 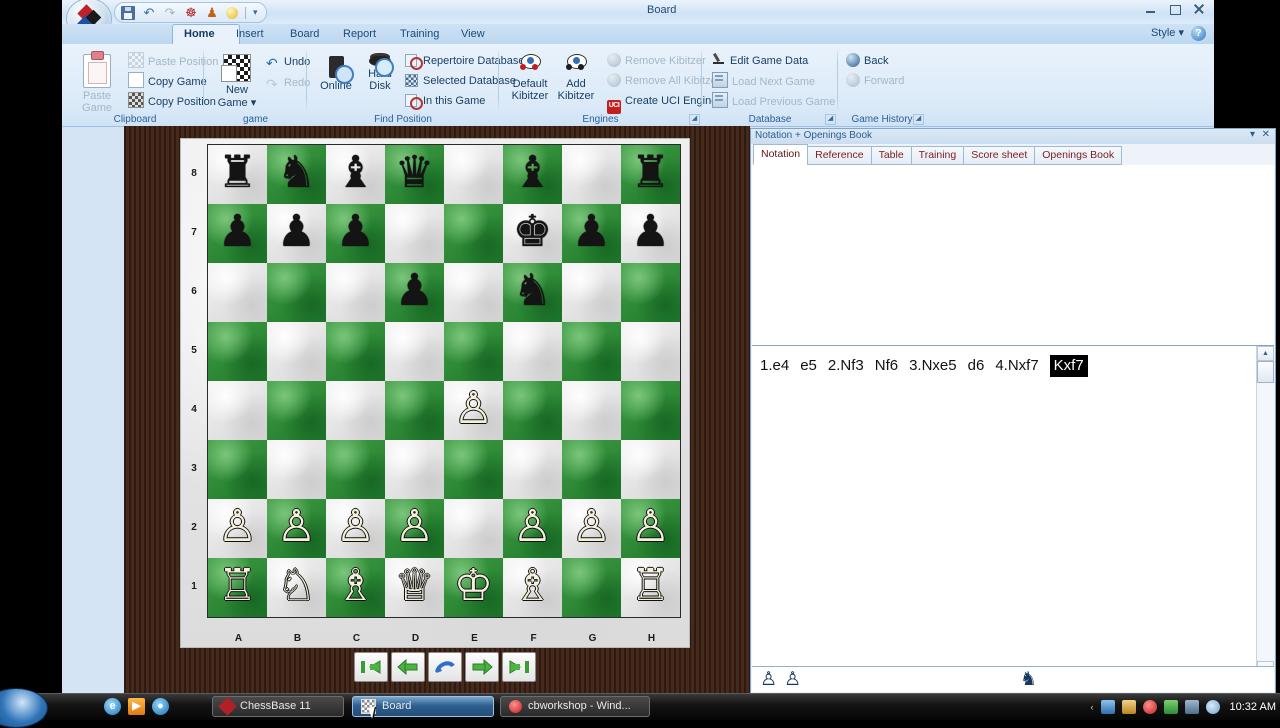 I want to click on style-button: Style ▾, so click(x=1167, y=32).